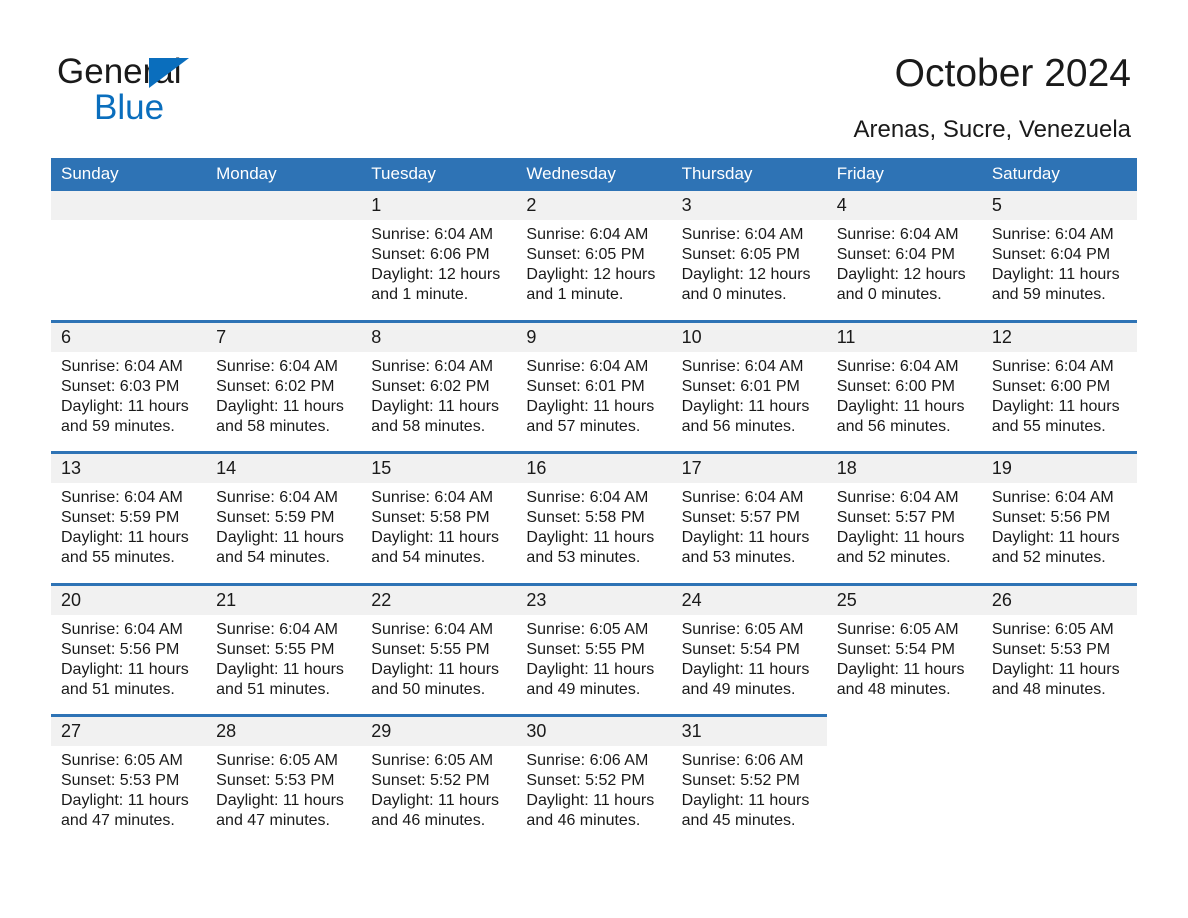 The image size is (1188, 918). What do you see at coordinates (742, 760) in the screenshot?
I see `day-info-line: Sunrise: 6:06 AM` at bounding box center [742, 760].